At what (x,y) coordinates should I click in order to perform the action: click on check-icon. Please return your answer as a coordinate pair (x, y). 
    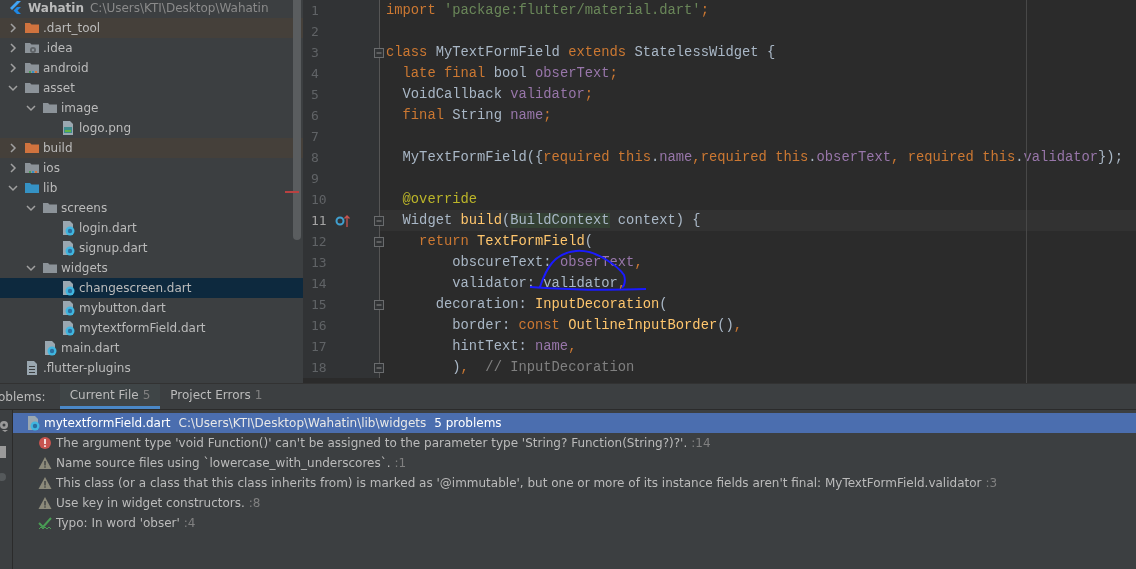
    Looking at the image, I should click on (45, 523).